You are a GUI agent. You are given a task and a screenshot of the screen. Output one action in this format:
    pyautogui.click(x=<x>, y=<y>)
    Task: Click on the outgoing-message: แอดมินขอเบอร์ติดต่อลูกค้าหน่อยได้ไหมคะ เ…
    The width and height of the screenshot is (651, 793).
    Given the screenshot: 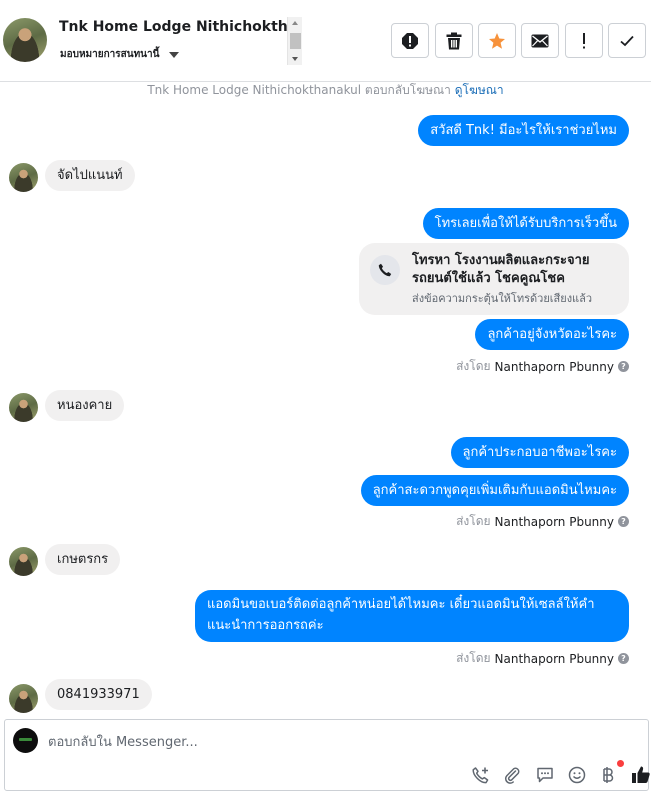 What is the action you would take?
    pyautogui.click(x=412, y=616)
    